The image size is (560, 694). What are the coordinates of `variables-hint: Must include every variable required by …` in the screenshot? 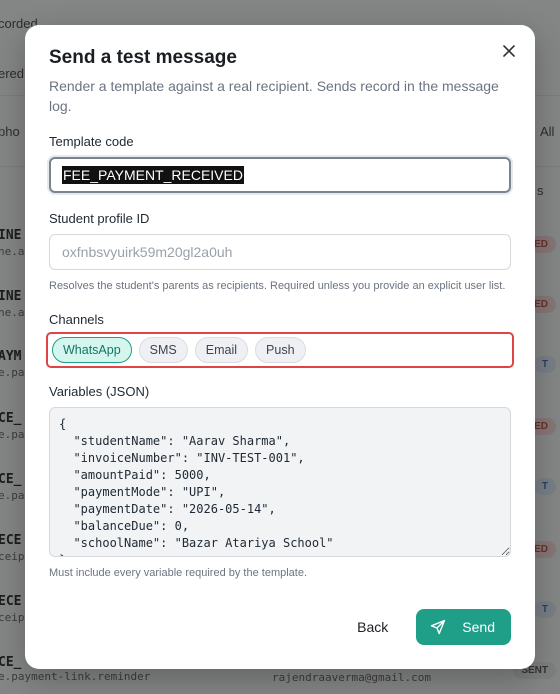 It's located at (178, 573).